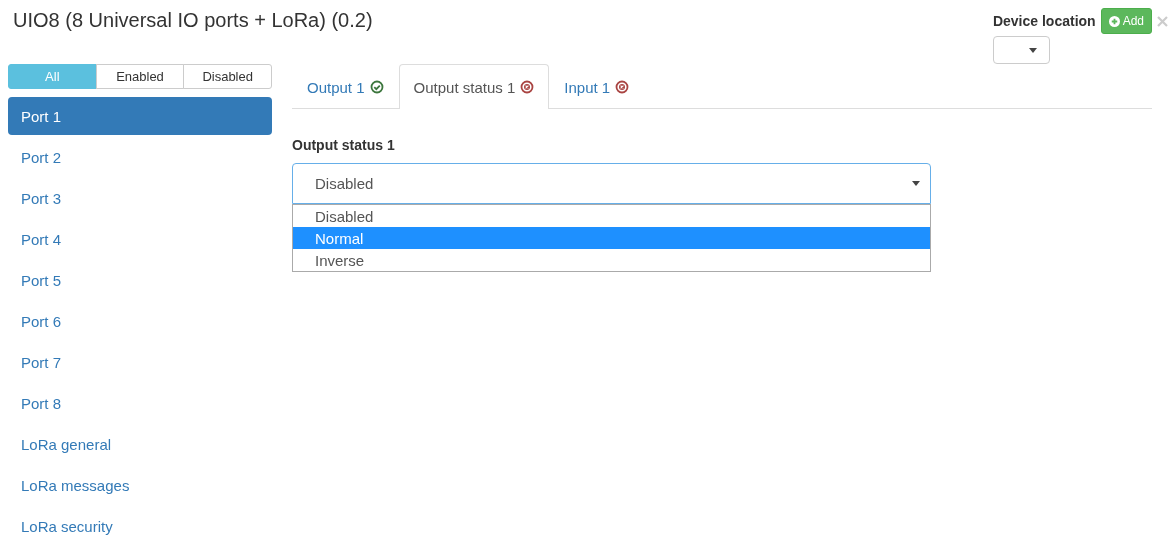  Describe the element at coordinates (140, 280) in the screenshot. I see `sidebar-item: Port 5` at that location.